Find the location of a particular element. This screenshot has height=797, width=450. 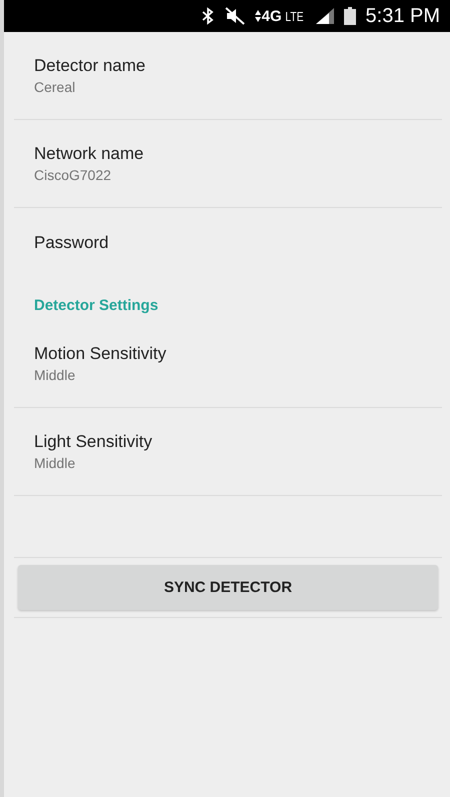

bluetooth-icon is located at coordinates (207, 16).